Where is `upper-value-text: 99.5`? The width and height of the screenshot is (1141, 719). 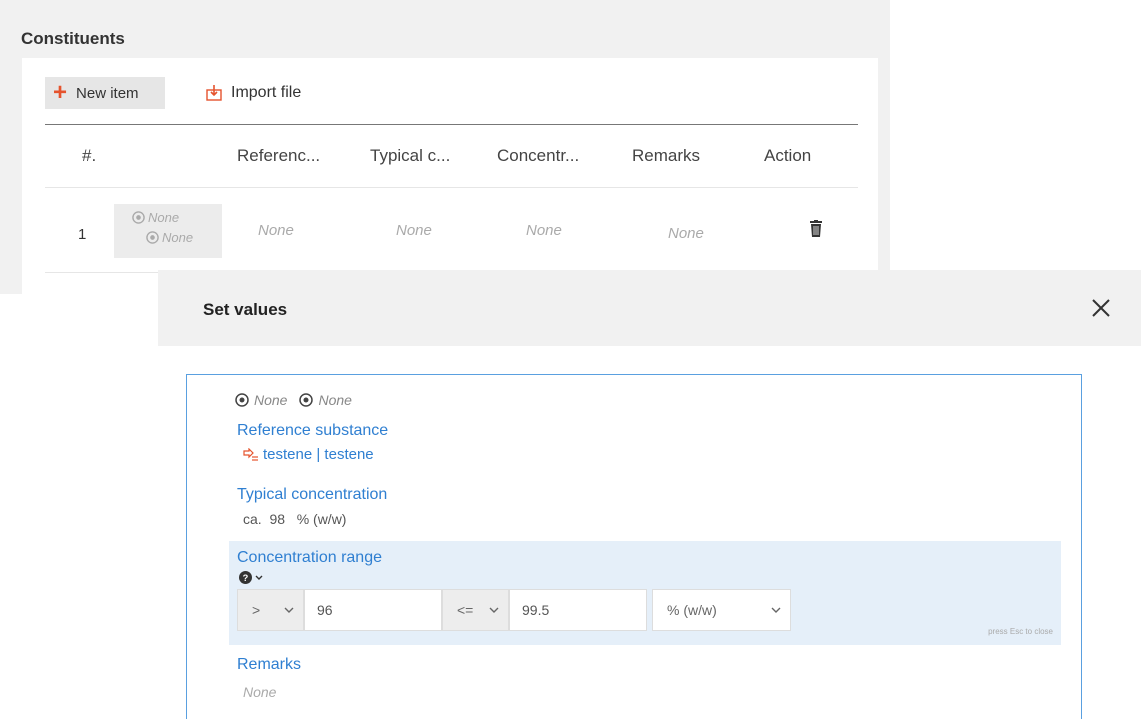
upper-value-text: 99.5 is located at coordinates (536, 610).